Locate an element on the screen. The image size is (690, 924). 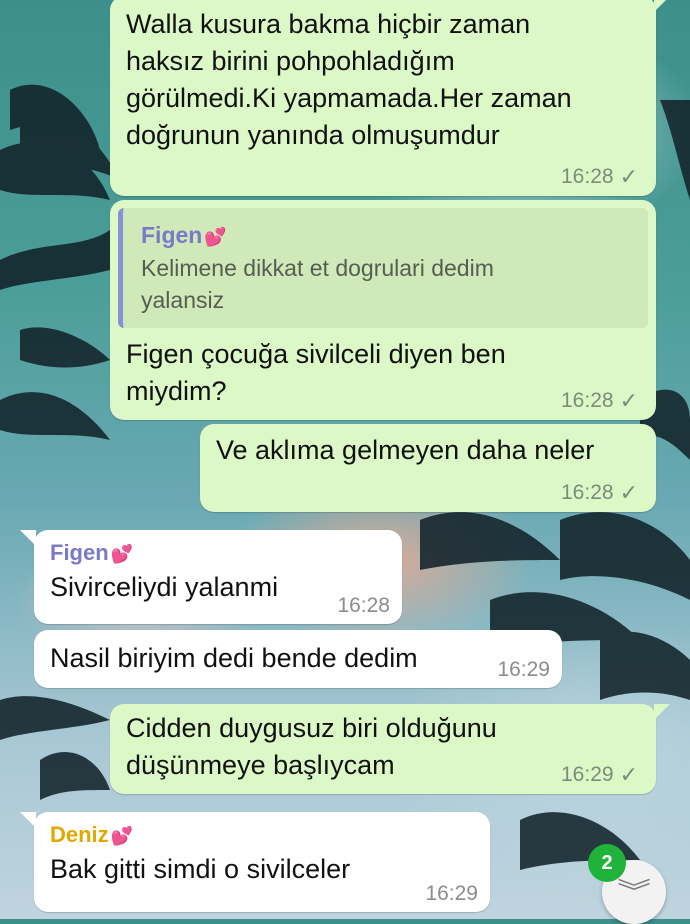
double-chevron-down-icon: ︾ is located at coordinates (634, 892).